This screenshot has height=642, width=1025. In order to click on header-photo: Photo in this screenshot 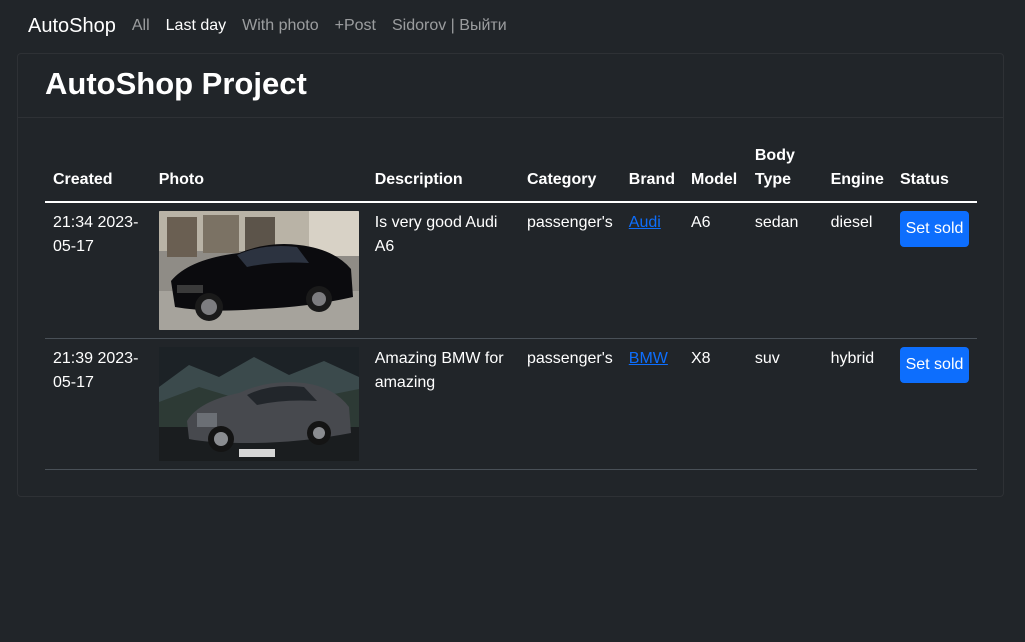, I will do `click(258, 171)`.